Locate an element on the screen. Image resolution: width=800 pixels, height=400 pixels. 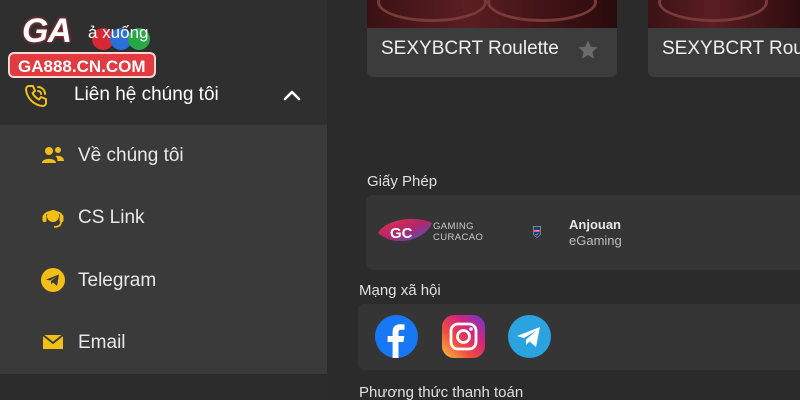
svg-text: GC is located at coordinates (401, 233).